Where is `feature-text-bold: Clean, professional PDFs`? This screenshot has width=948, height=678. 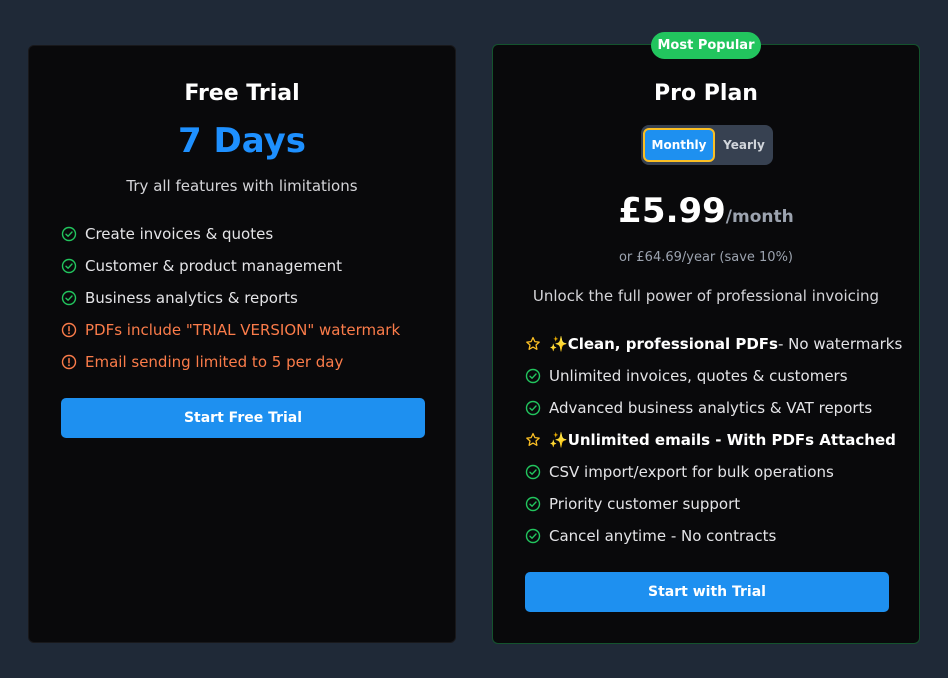 feature-text-bold: Clean, professional PDFs is located at coordinates (672, 344).